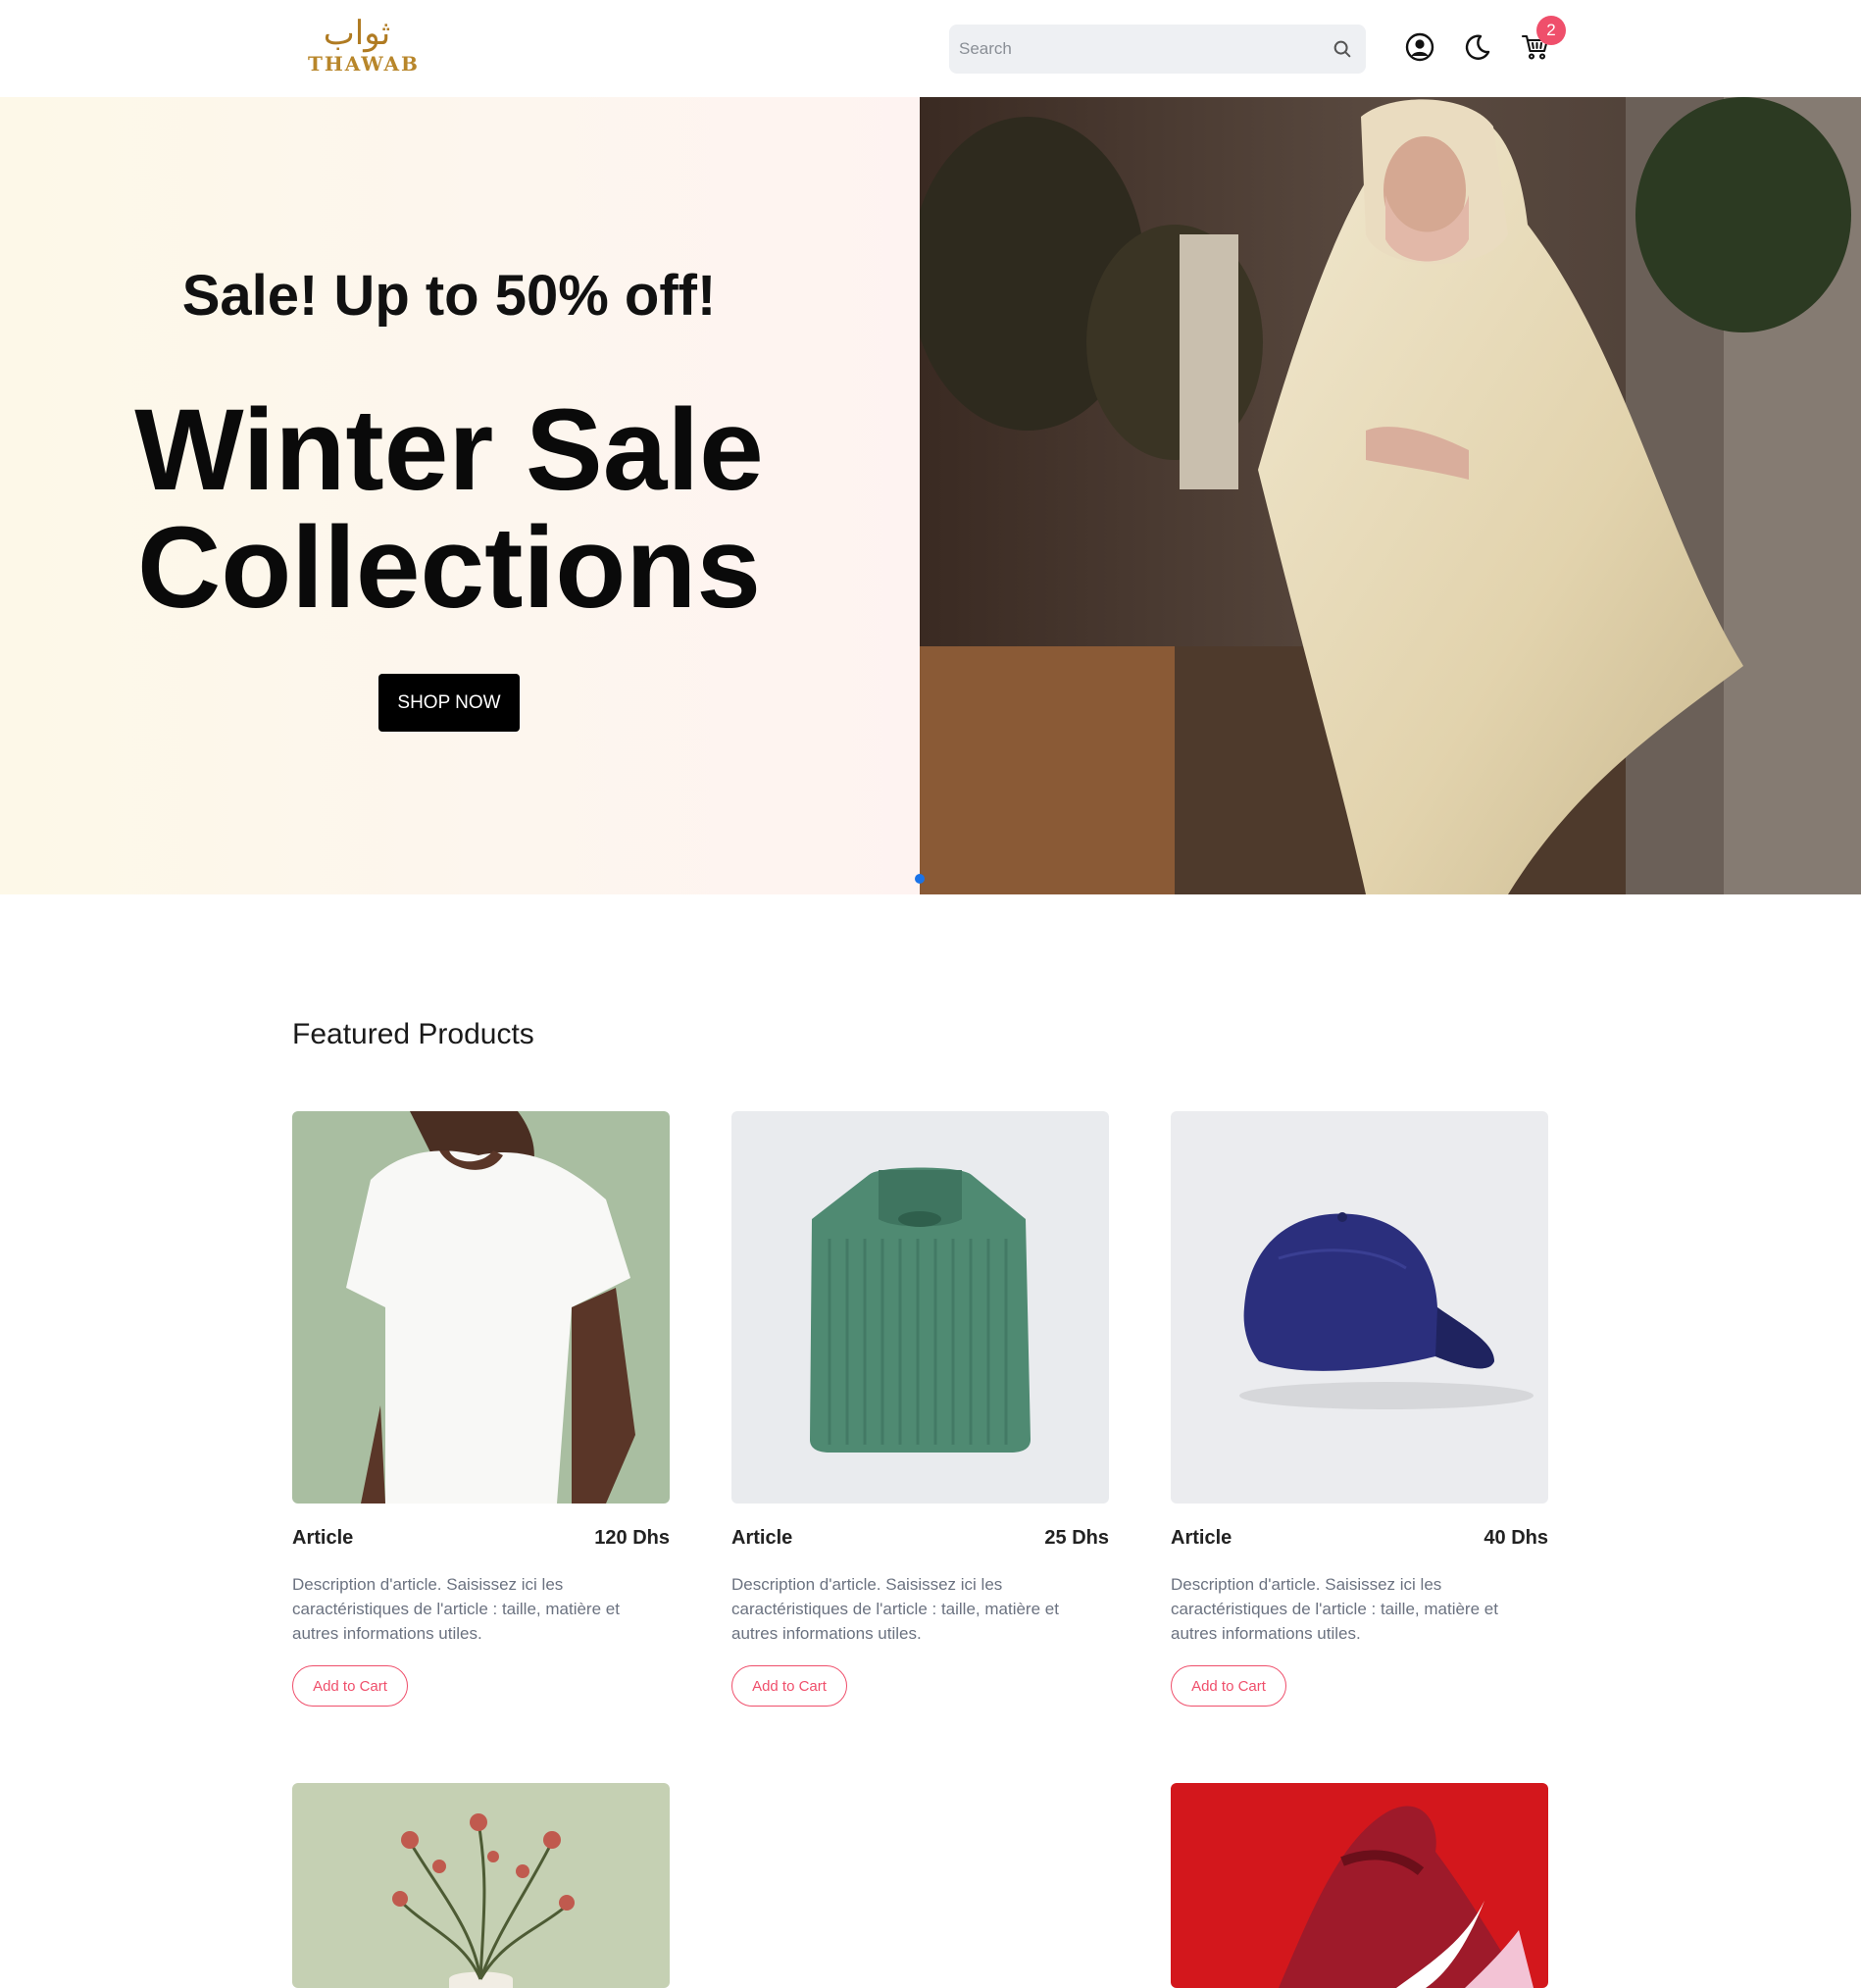 This screenshot has height=1988, width=1861. Describe the element at coordinates (413, 1034) in the screenshot. I see `featured-products-title: Featured Products` at that location.